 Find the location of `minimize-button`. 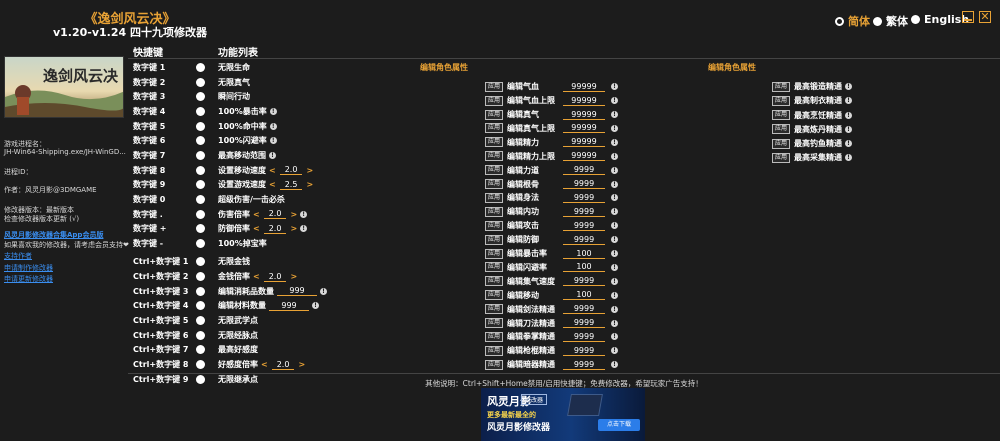

minimize-button is located at coordinates (968, 17).